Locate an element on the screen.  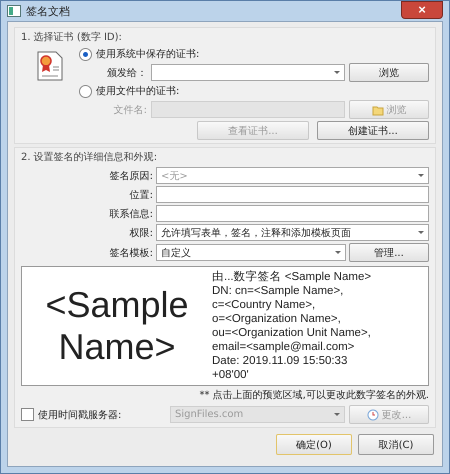
field-label: 签名模板: is located at coordinates (130, 253).